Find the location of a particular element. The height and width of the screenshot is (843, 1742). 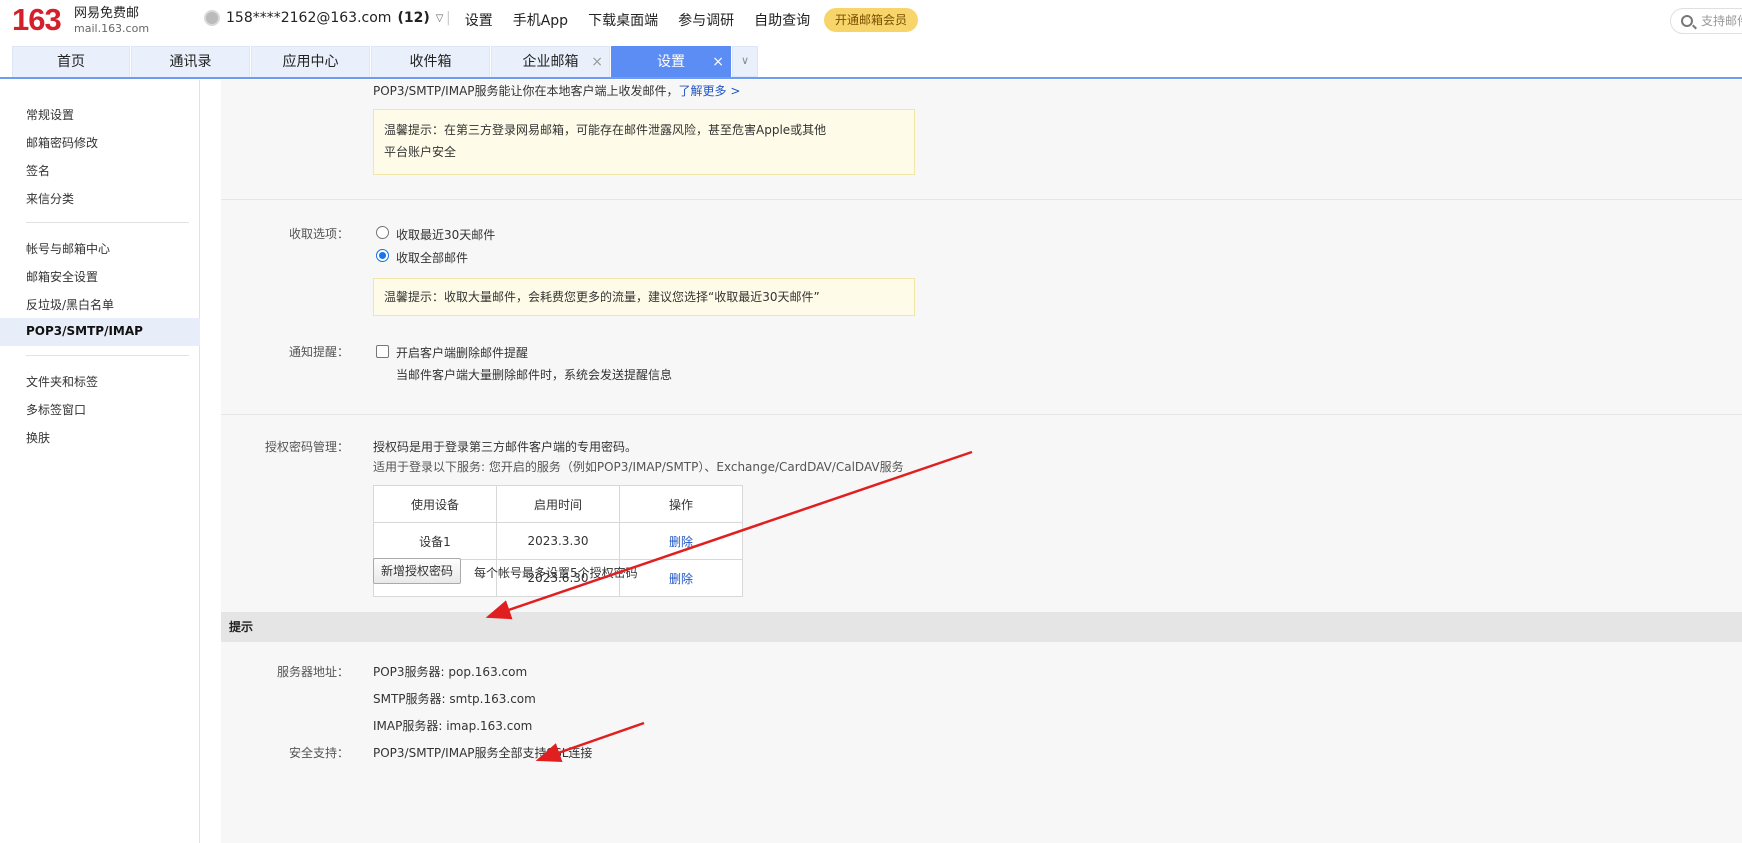

traffic-tip: 温馨提示：收取大量邮件，会耗费您更多的流量，建议您选择“收取最近30天邮件” is located at coordinates (644, 297).